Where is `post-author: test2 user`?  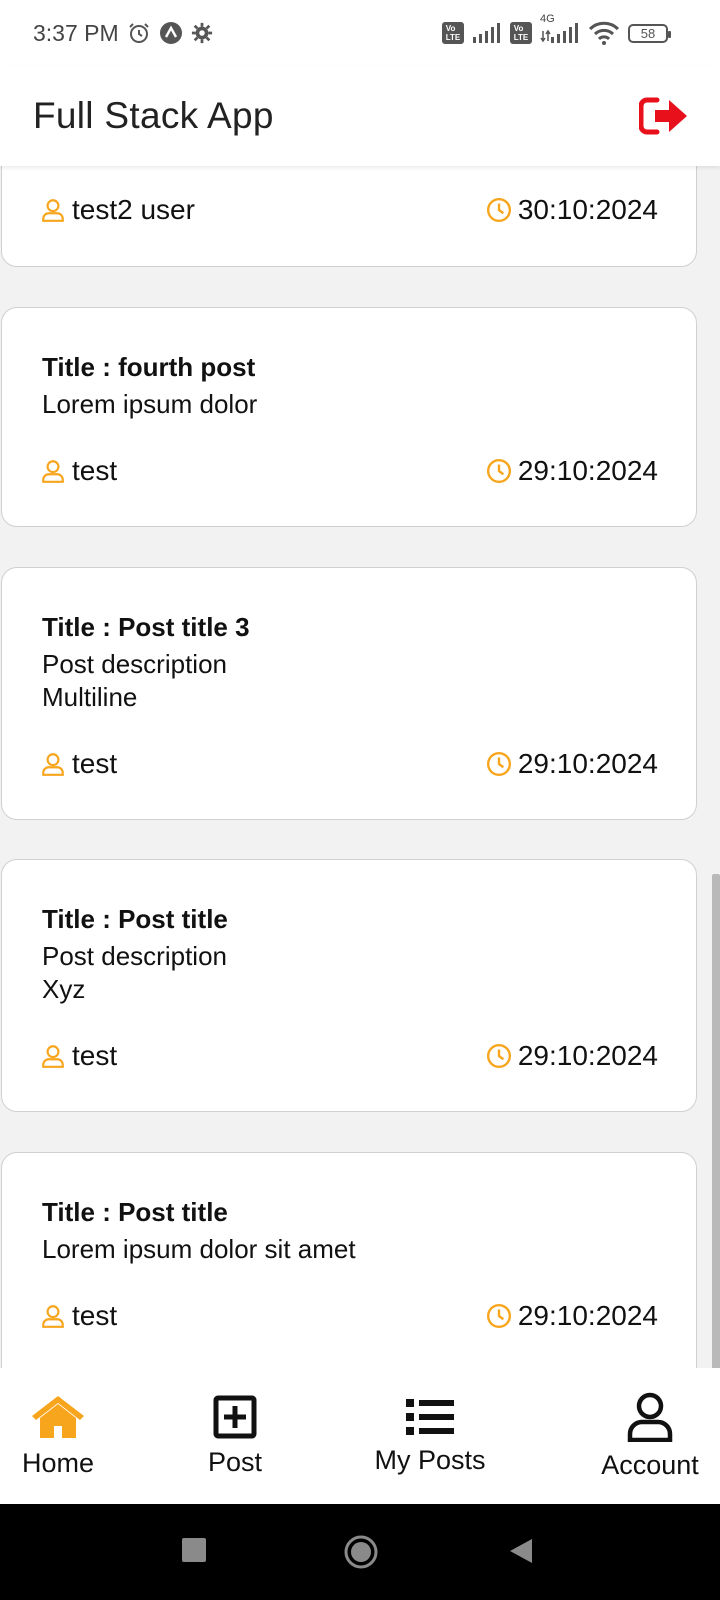
post-author: test2 user is located at coordinates (117, 210).